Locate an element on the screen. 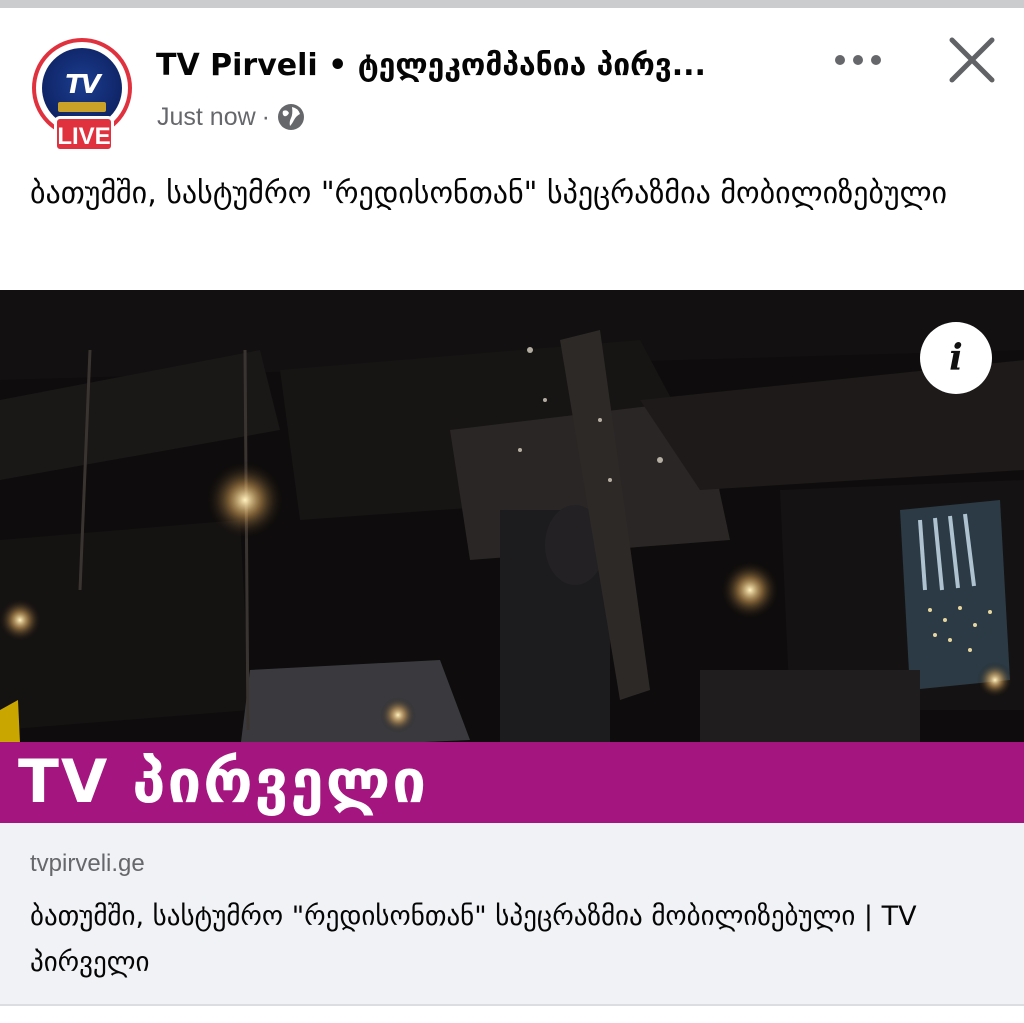 The height and width of the screenshot is (1023, 1024). post-meta: Just now · is located at coordinates (231, 117).